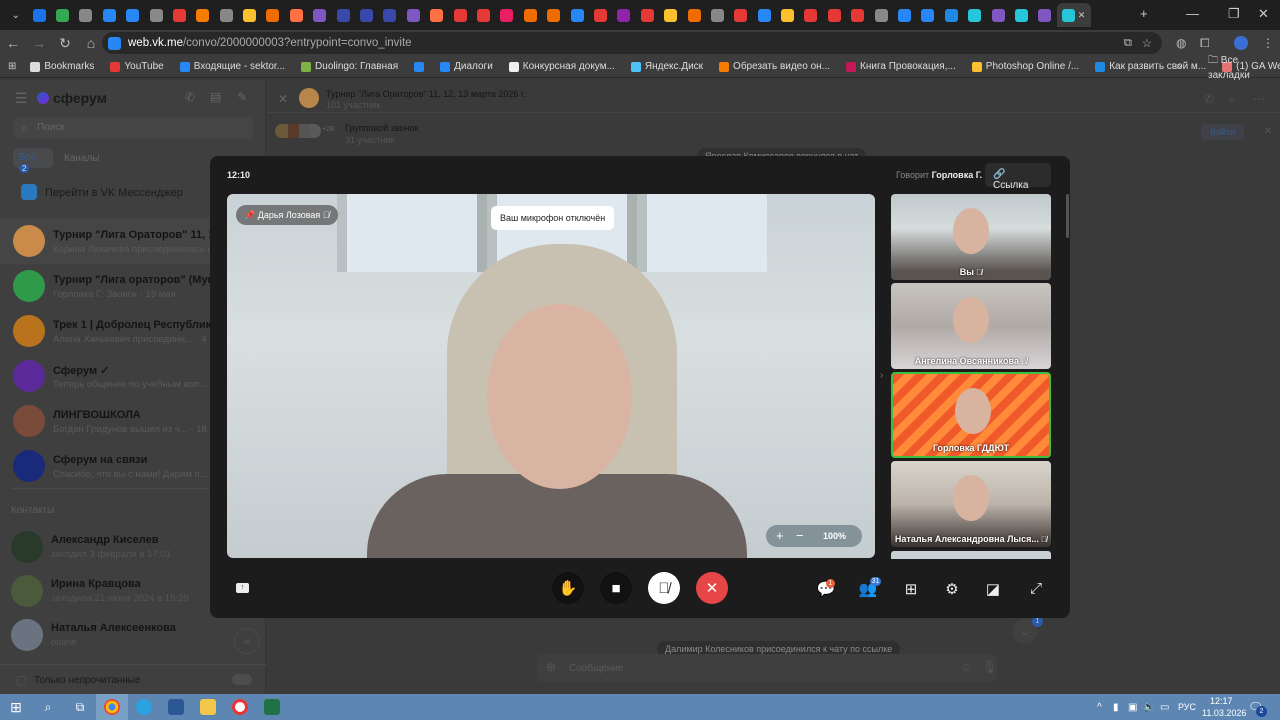  Describe the element at coordinates (190, 97) in the screenshot. I see `call-icon: ✆` at that location.